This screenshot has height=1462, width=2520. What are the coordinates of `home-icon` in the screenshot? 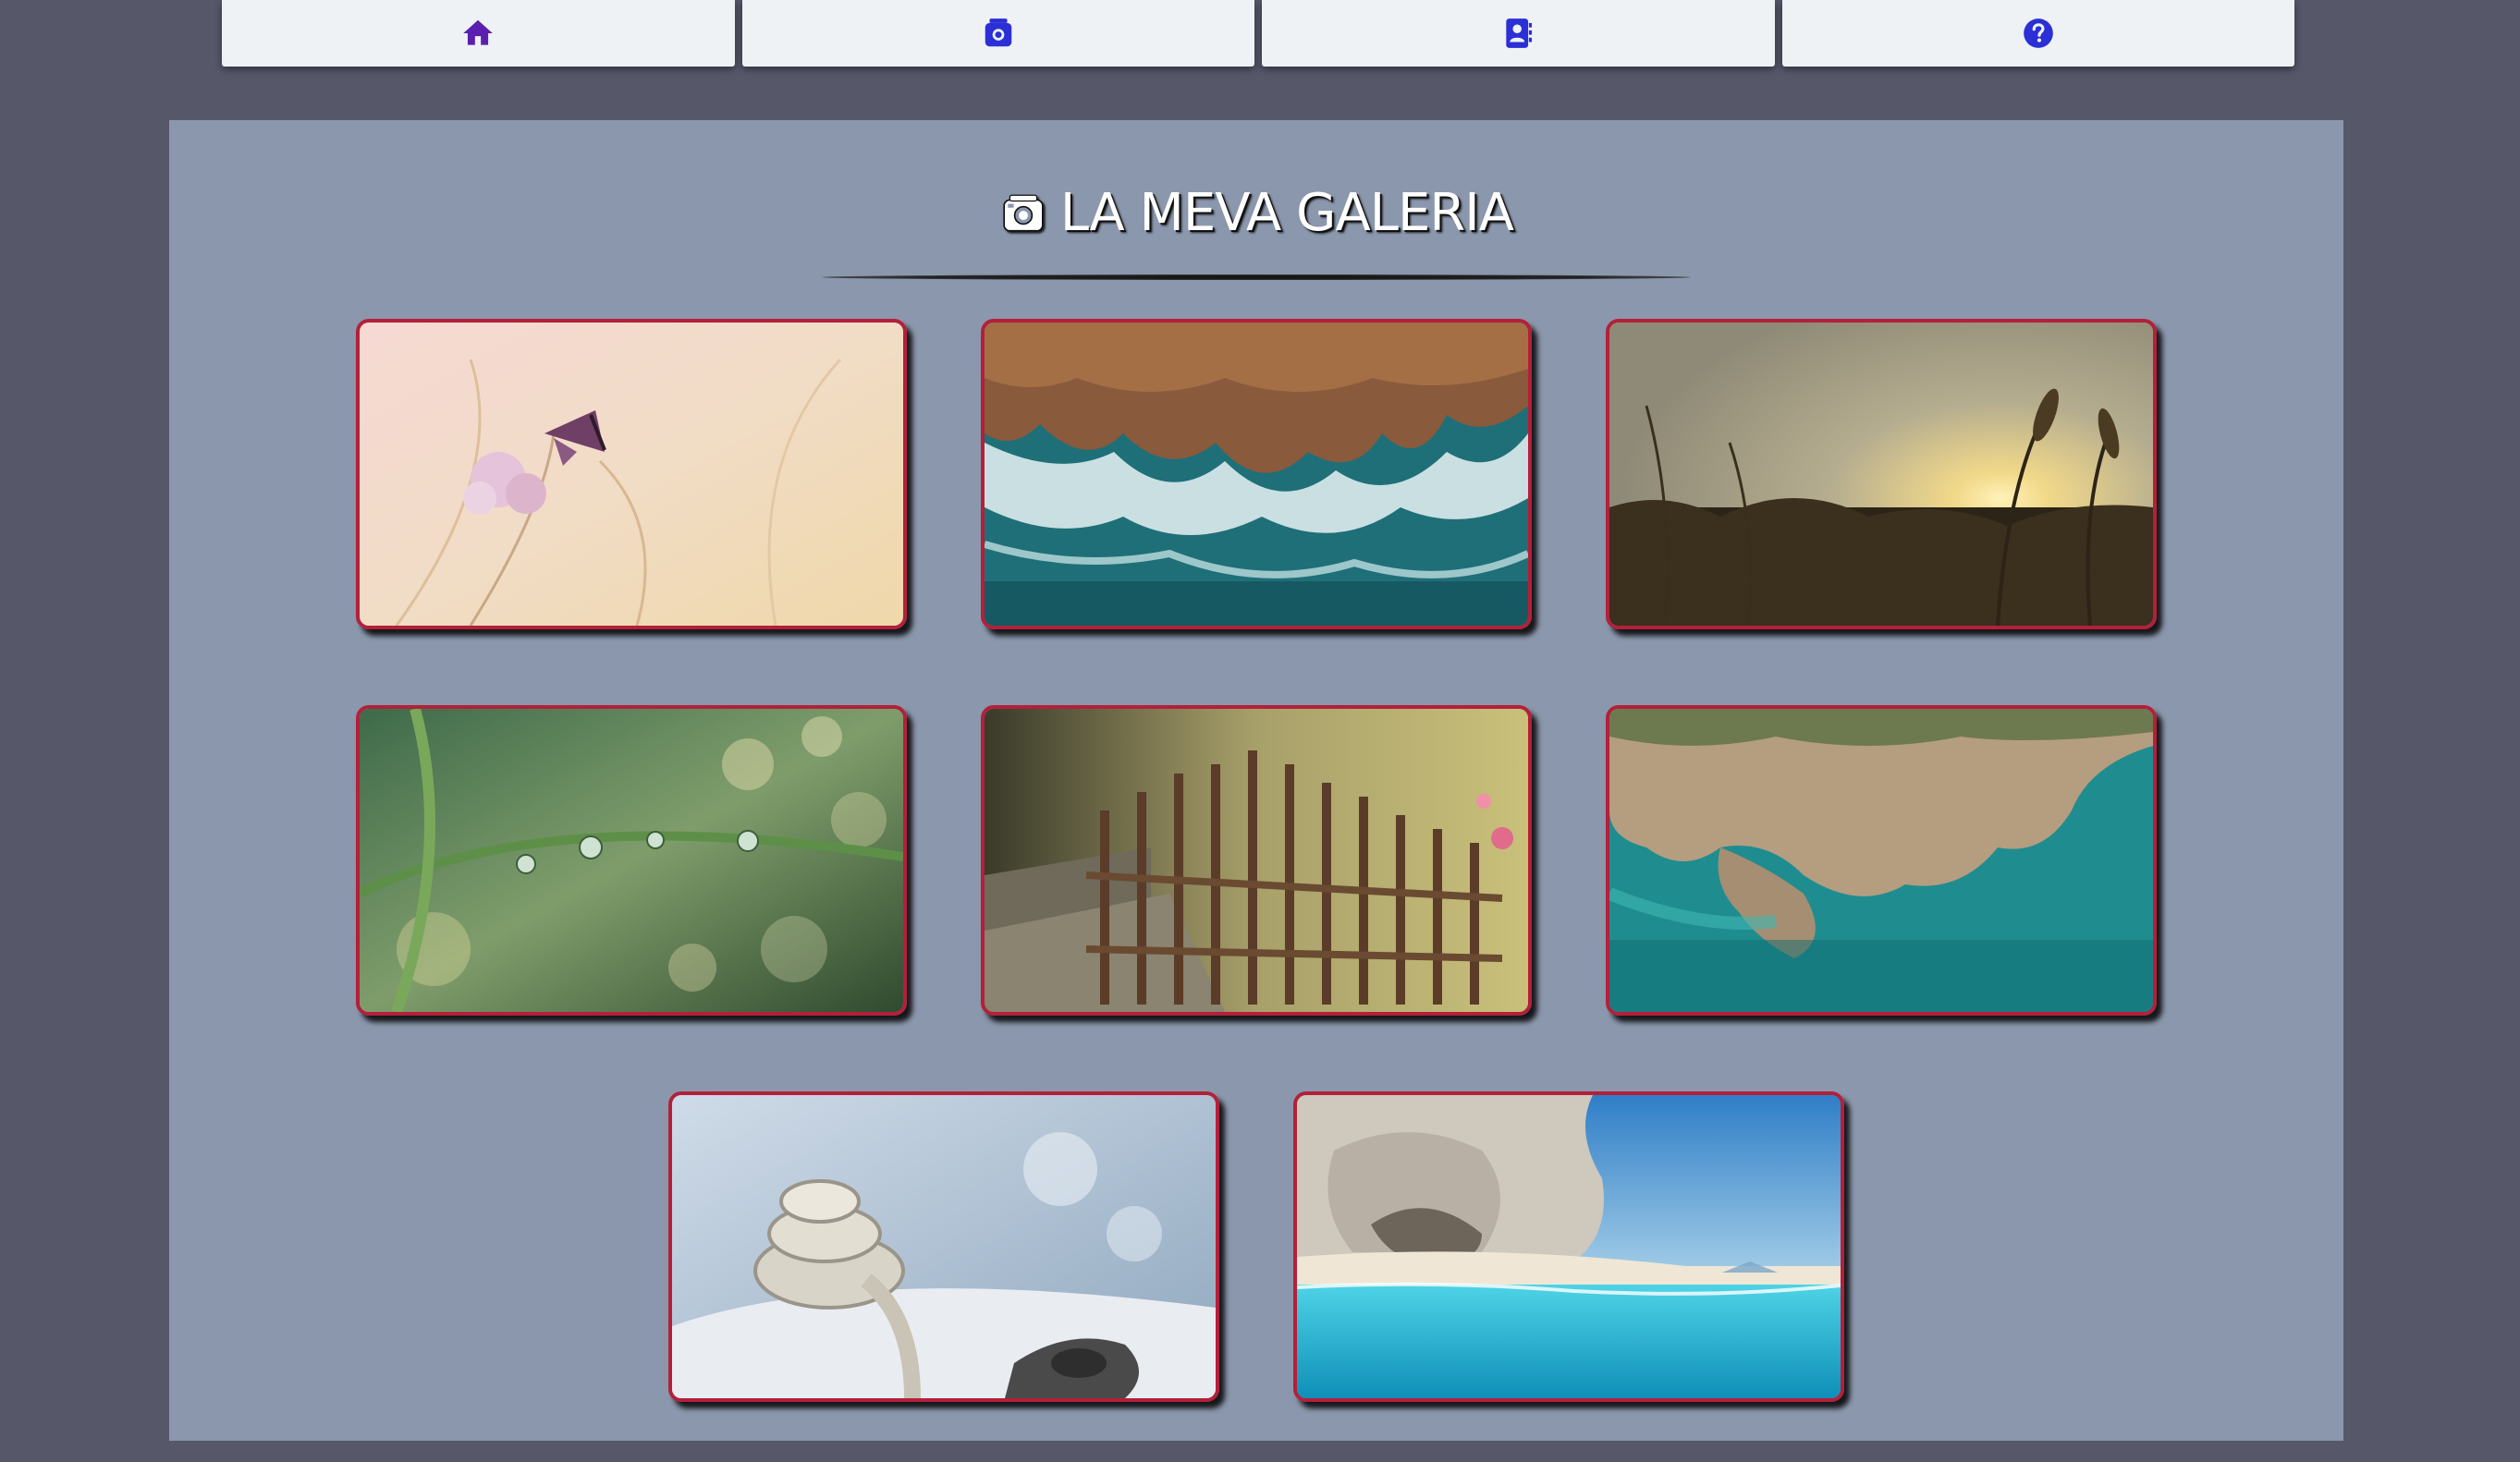 It's located at (477, 33).